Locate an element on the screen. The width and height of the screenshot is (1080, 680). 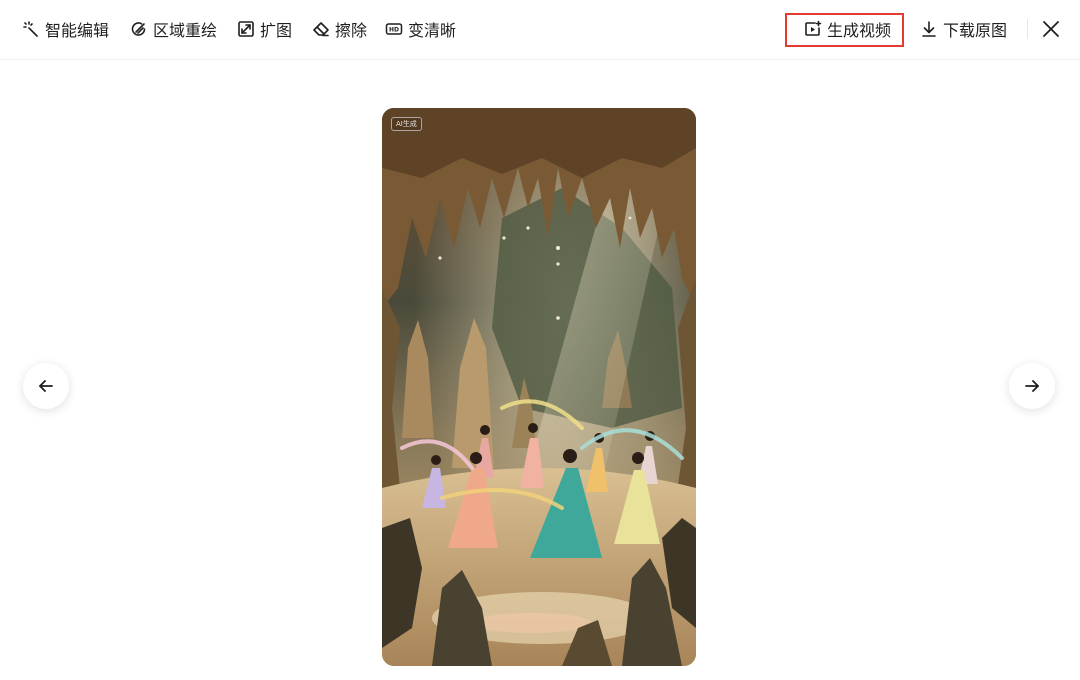
download-original-label: 下载原图 is located at coordinates (975, 30).